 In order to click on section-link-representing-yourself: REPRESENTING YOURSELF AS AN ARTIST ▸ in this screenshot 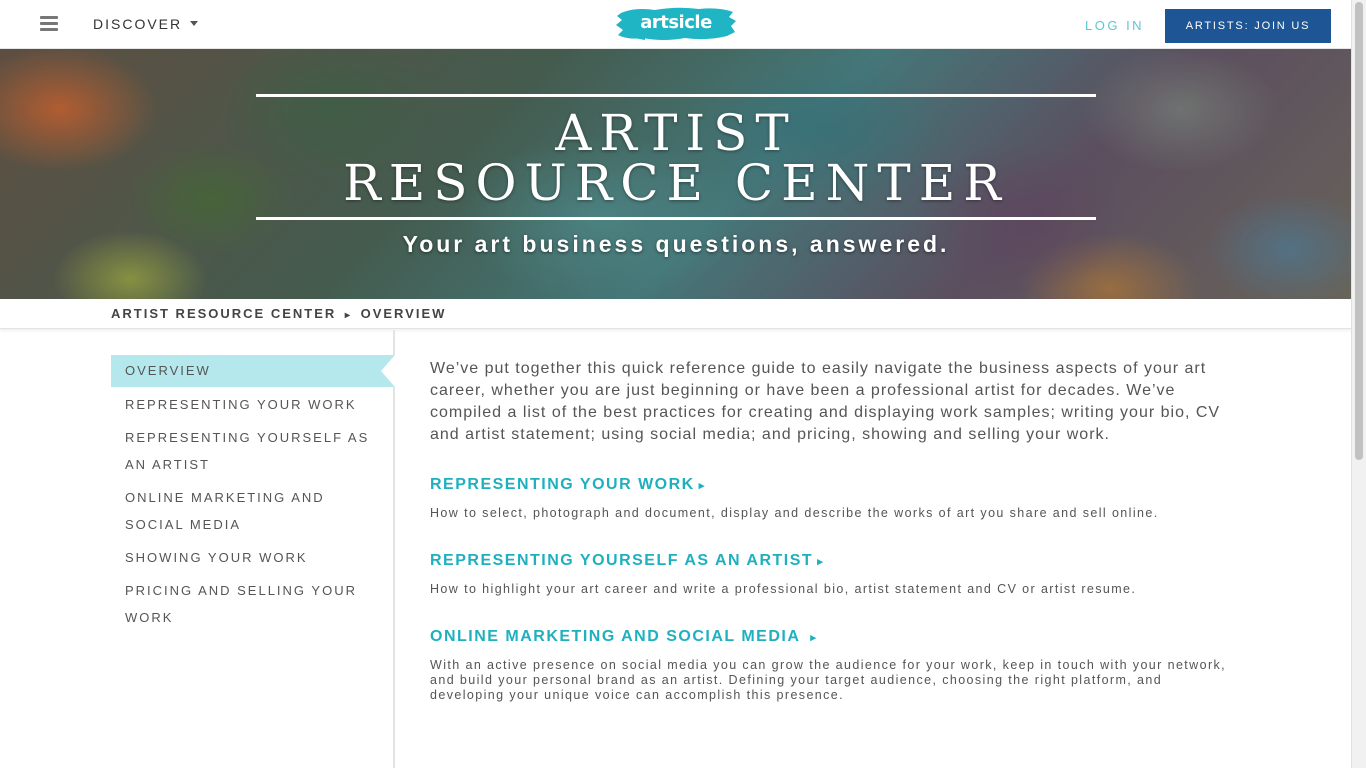, I will do `click(830, 561)`.